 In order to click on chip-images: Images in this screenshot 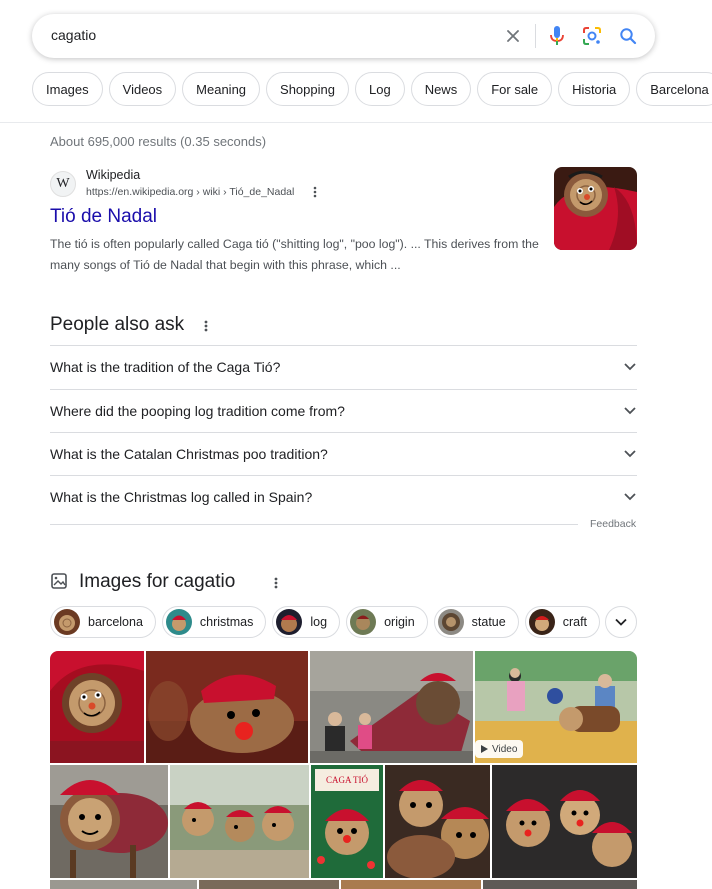, I will do `click(67, 89)`.